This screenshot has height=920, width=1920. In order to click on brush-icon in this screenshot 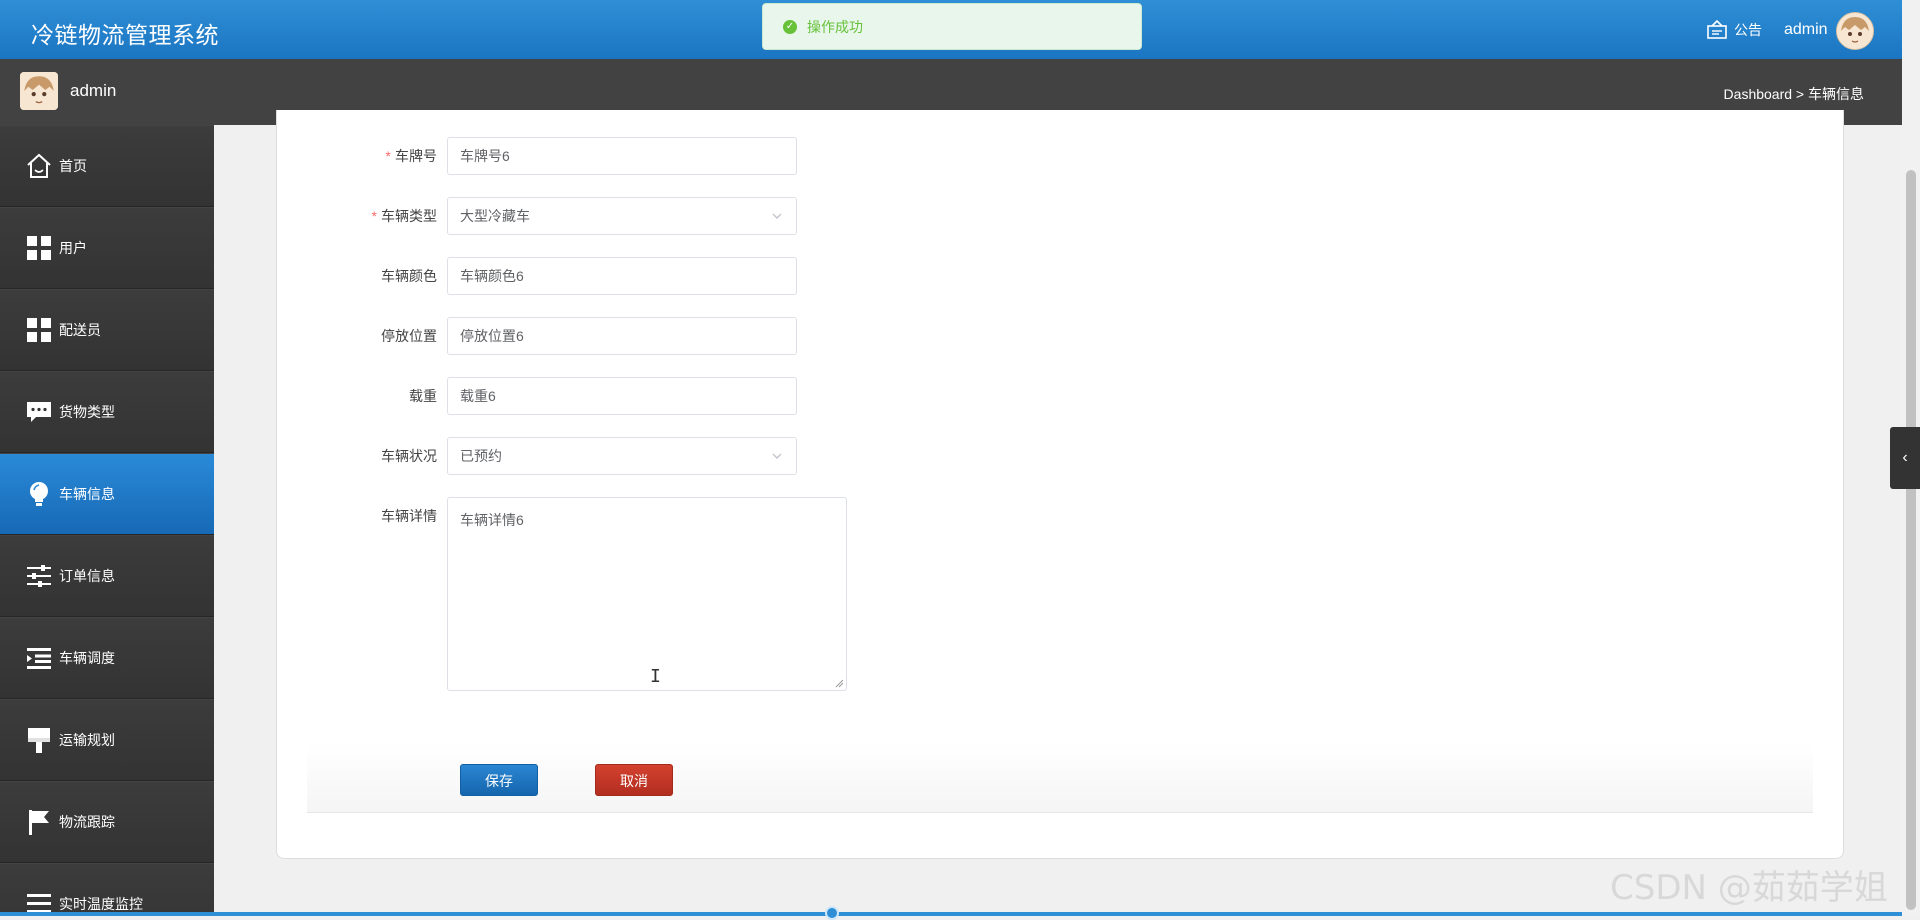, I will do `click(39, 740)`.